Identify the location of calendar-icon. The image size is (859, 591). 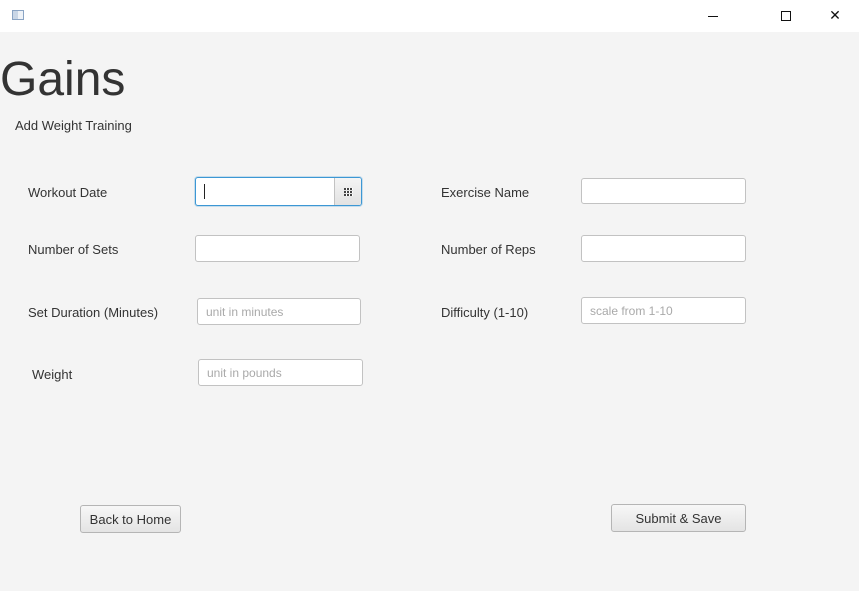
(348, 191).